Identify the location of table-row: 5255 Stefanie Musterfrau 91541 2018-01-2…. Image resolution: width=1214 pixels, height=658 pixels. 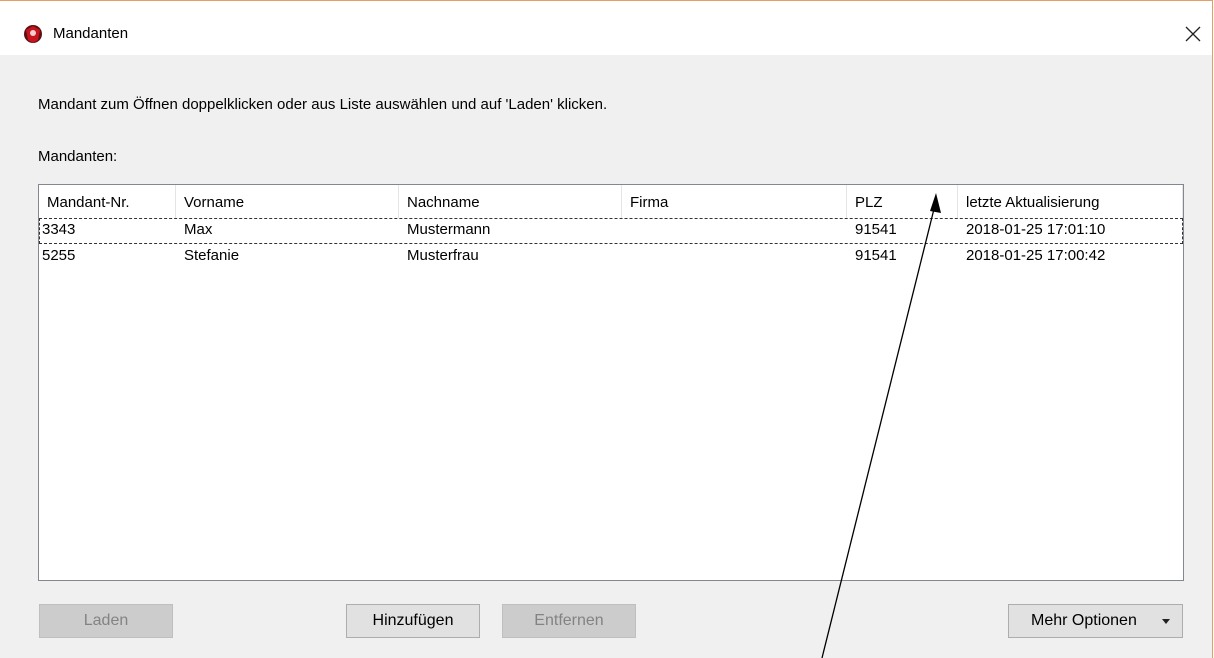
(611, 257).